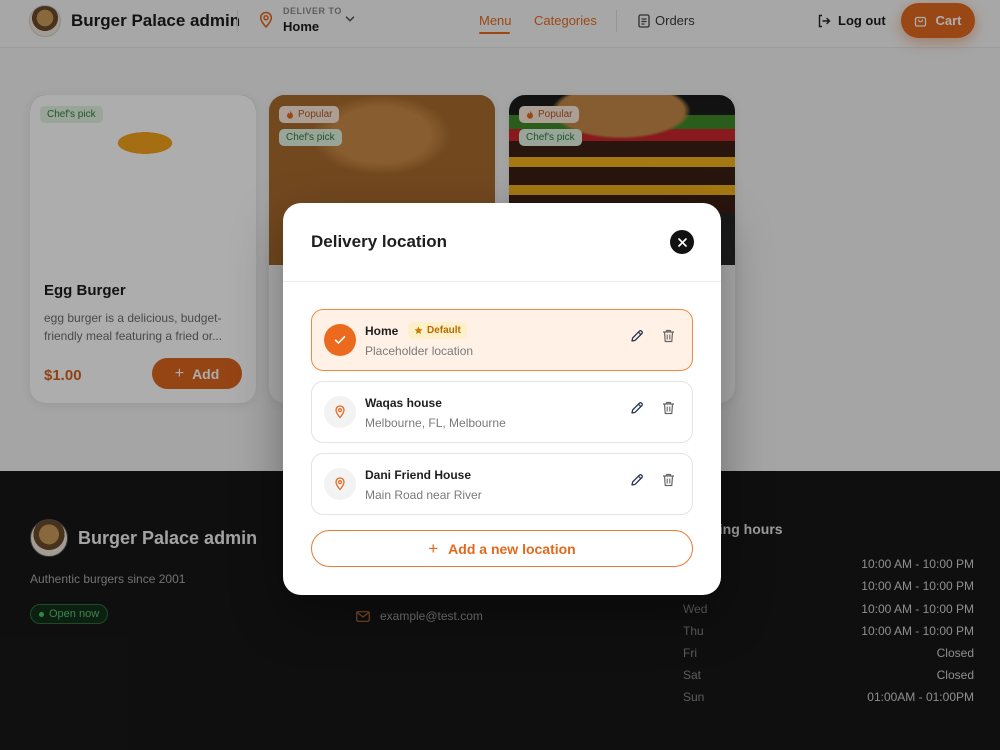 This screenshot has width=1000, height=750. Describe the element at coordinates (418, 330) in the screenshot. I see `star-icon` at that location.